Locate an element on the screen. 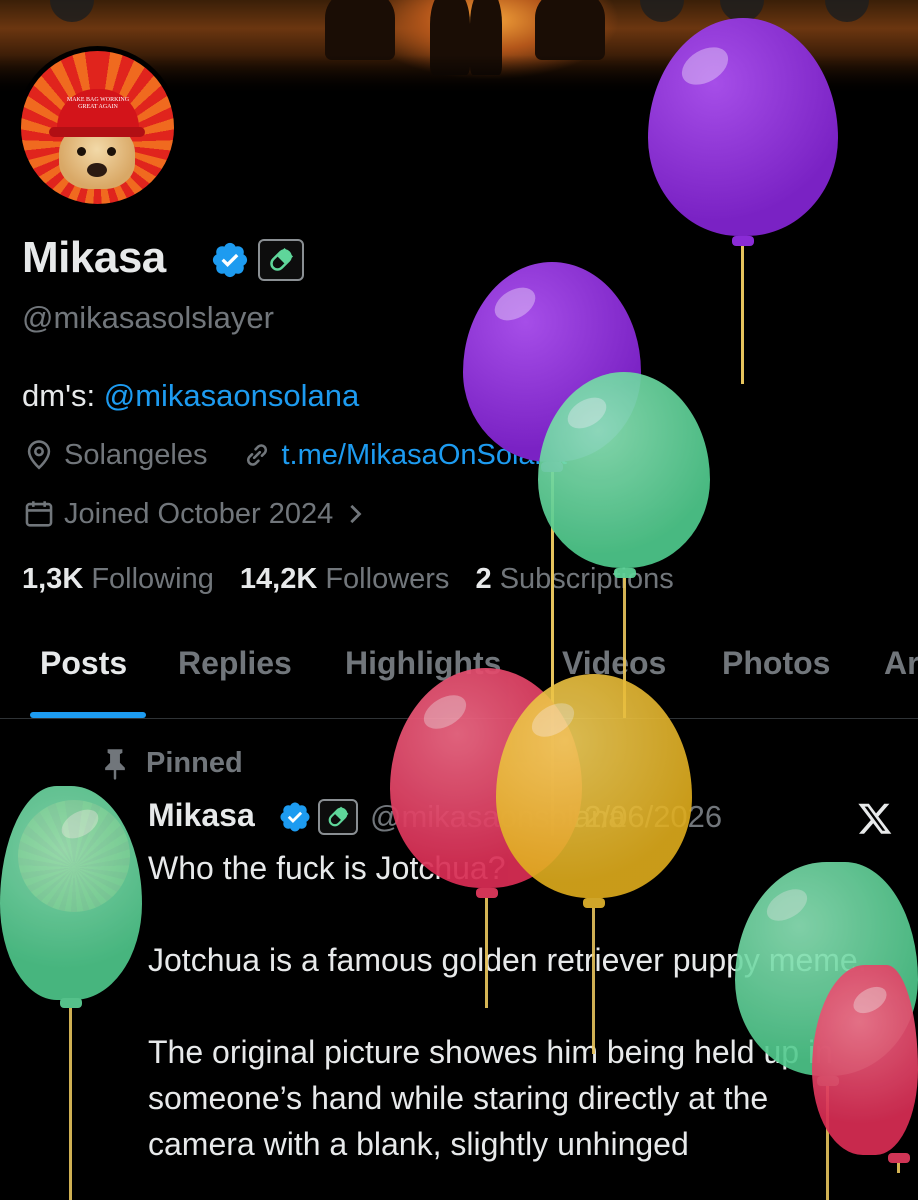 This screenshot has height=1200, width=918. tab-replies: Replies is located at coordinates (235, 663).